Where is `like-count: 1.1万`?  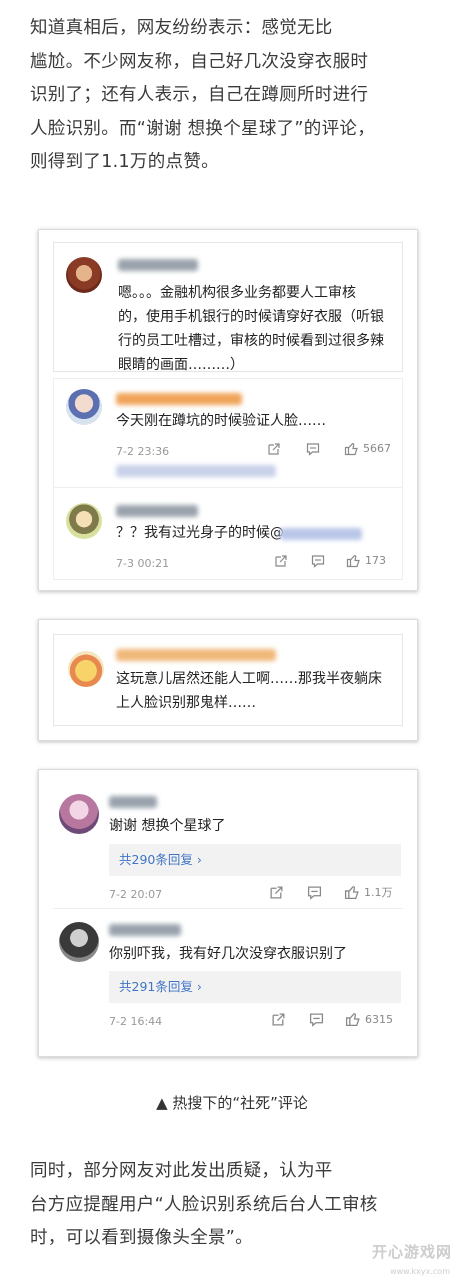 like-count: 1.1万 is located at coordinates (378, 892).